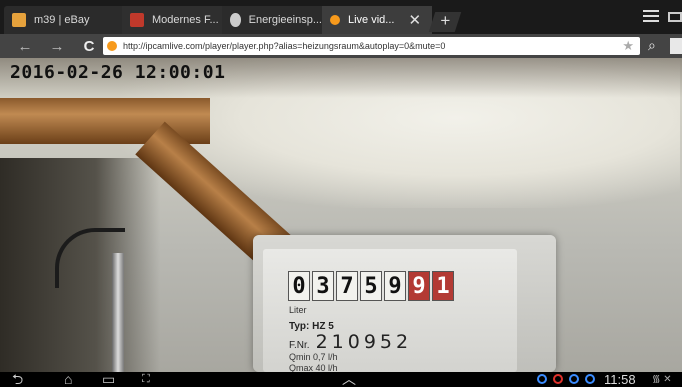 This screenshot has width=682, height=387. I want to click on bookmark-star-icon: ★, so click(628, 46).